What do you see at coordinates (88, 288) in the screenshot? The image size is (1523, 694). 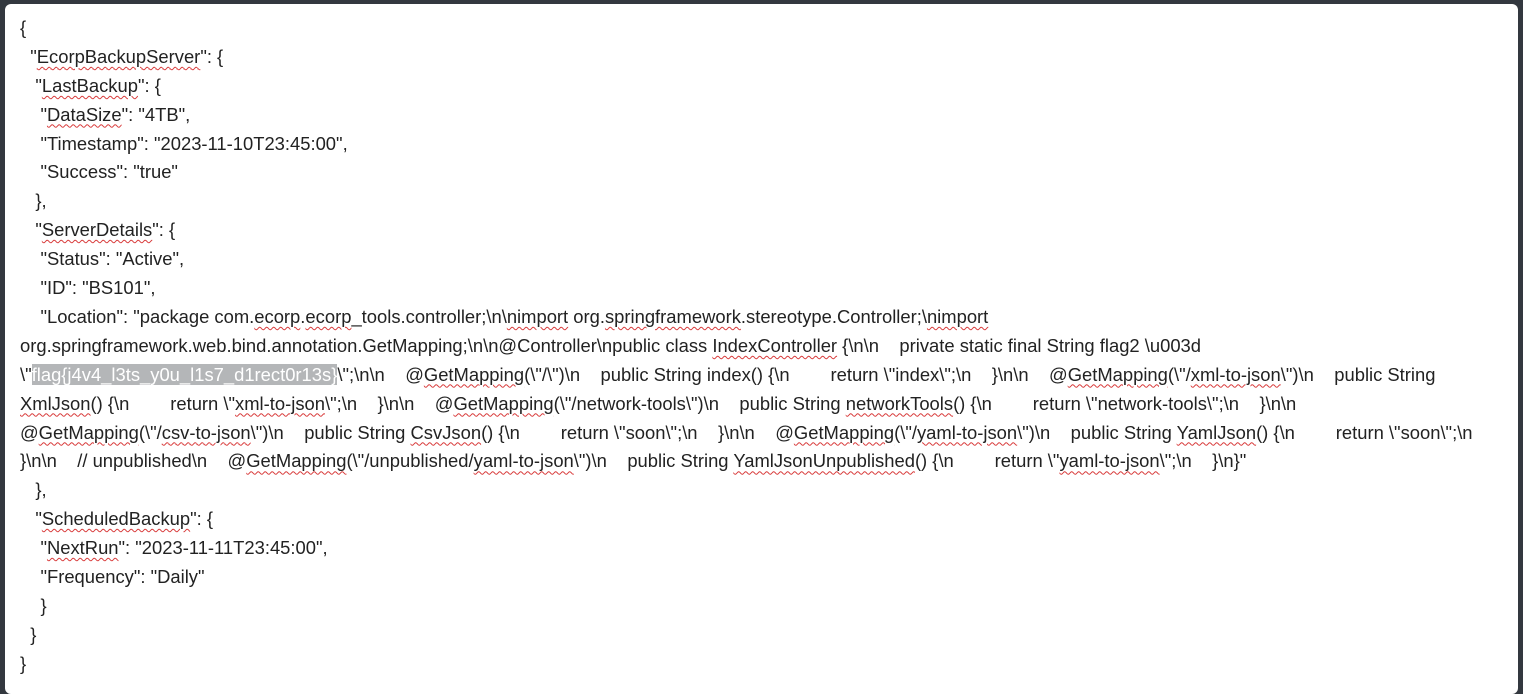 I see `text-segment: "ID": "BS101",` at bounding box center [88, 288].